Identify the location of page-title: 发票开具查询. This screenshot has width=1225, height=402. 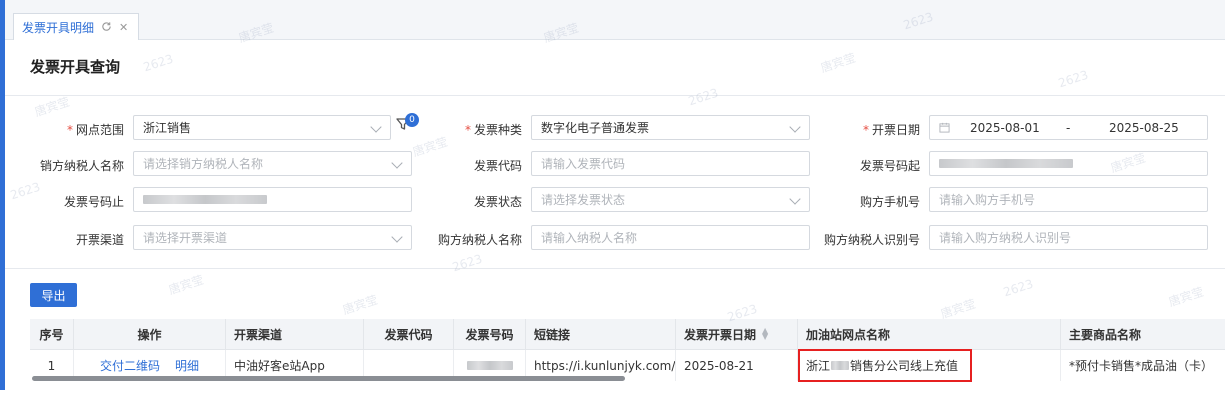
(75, 67).